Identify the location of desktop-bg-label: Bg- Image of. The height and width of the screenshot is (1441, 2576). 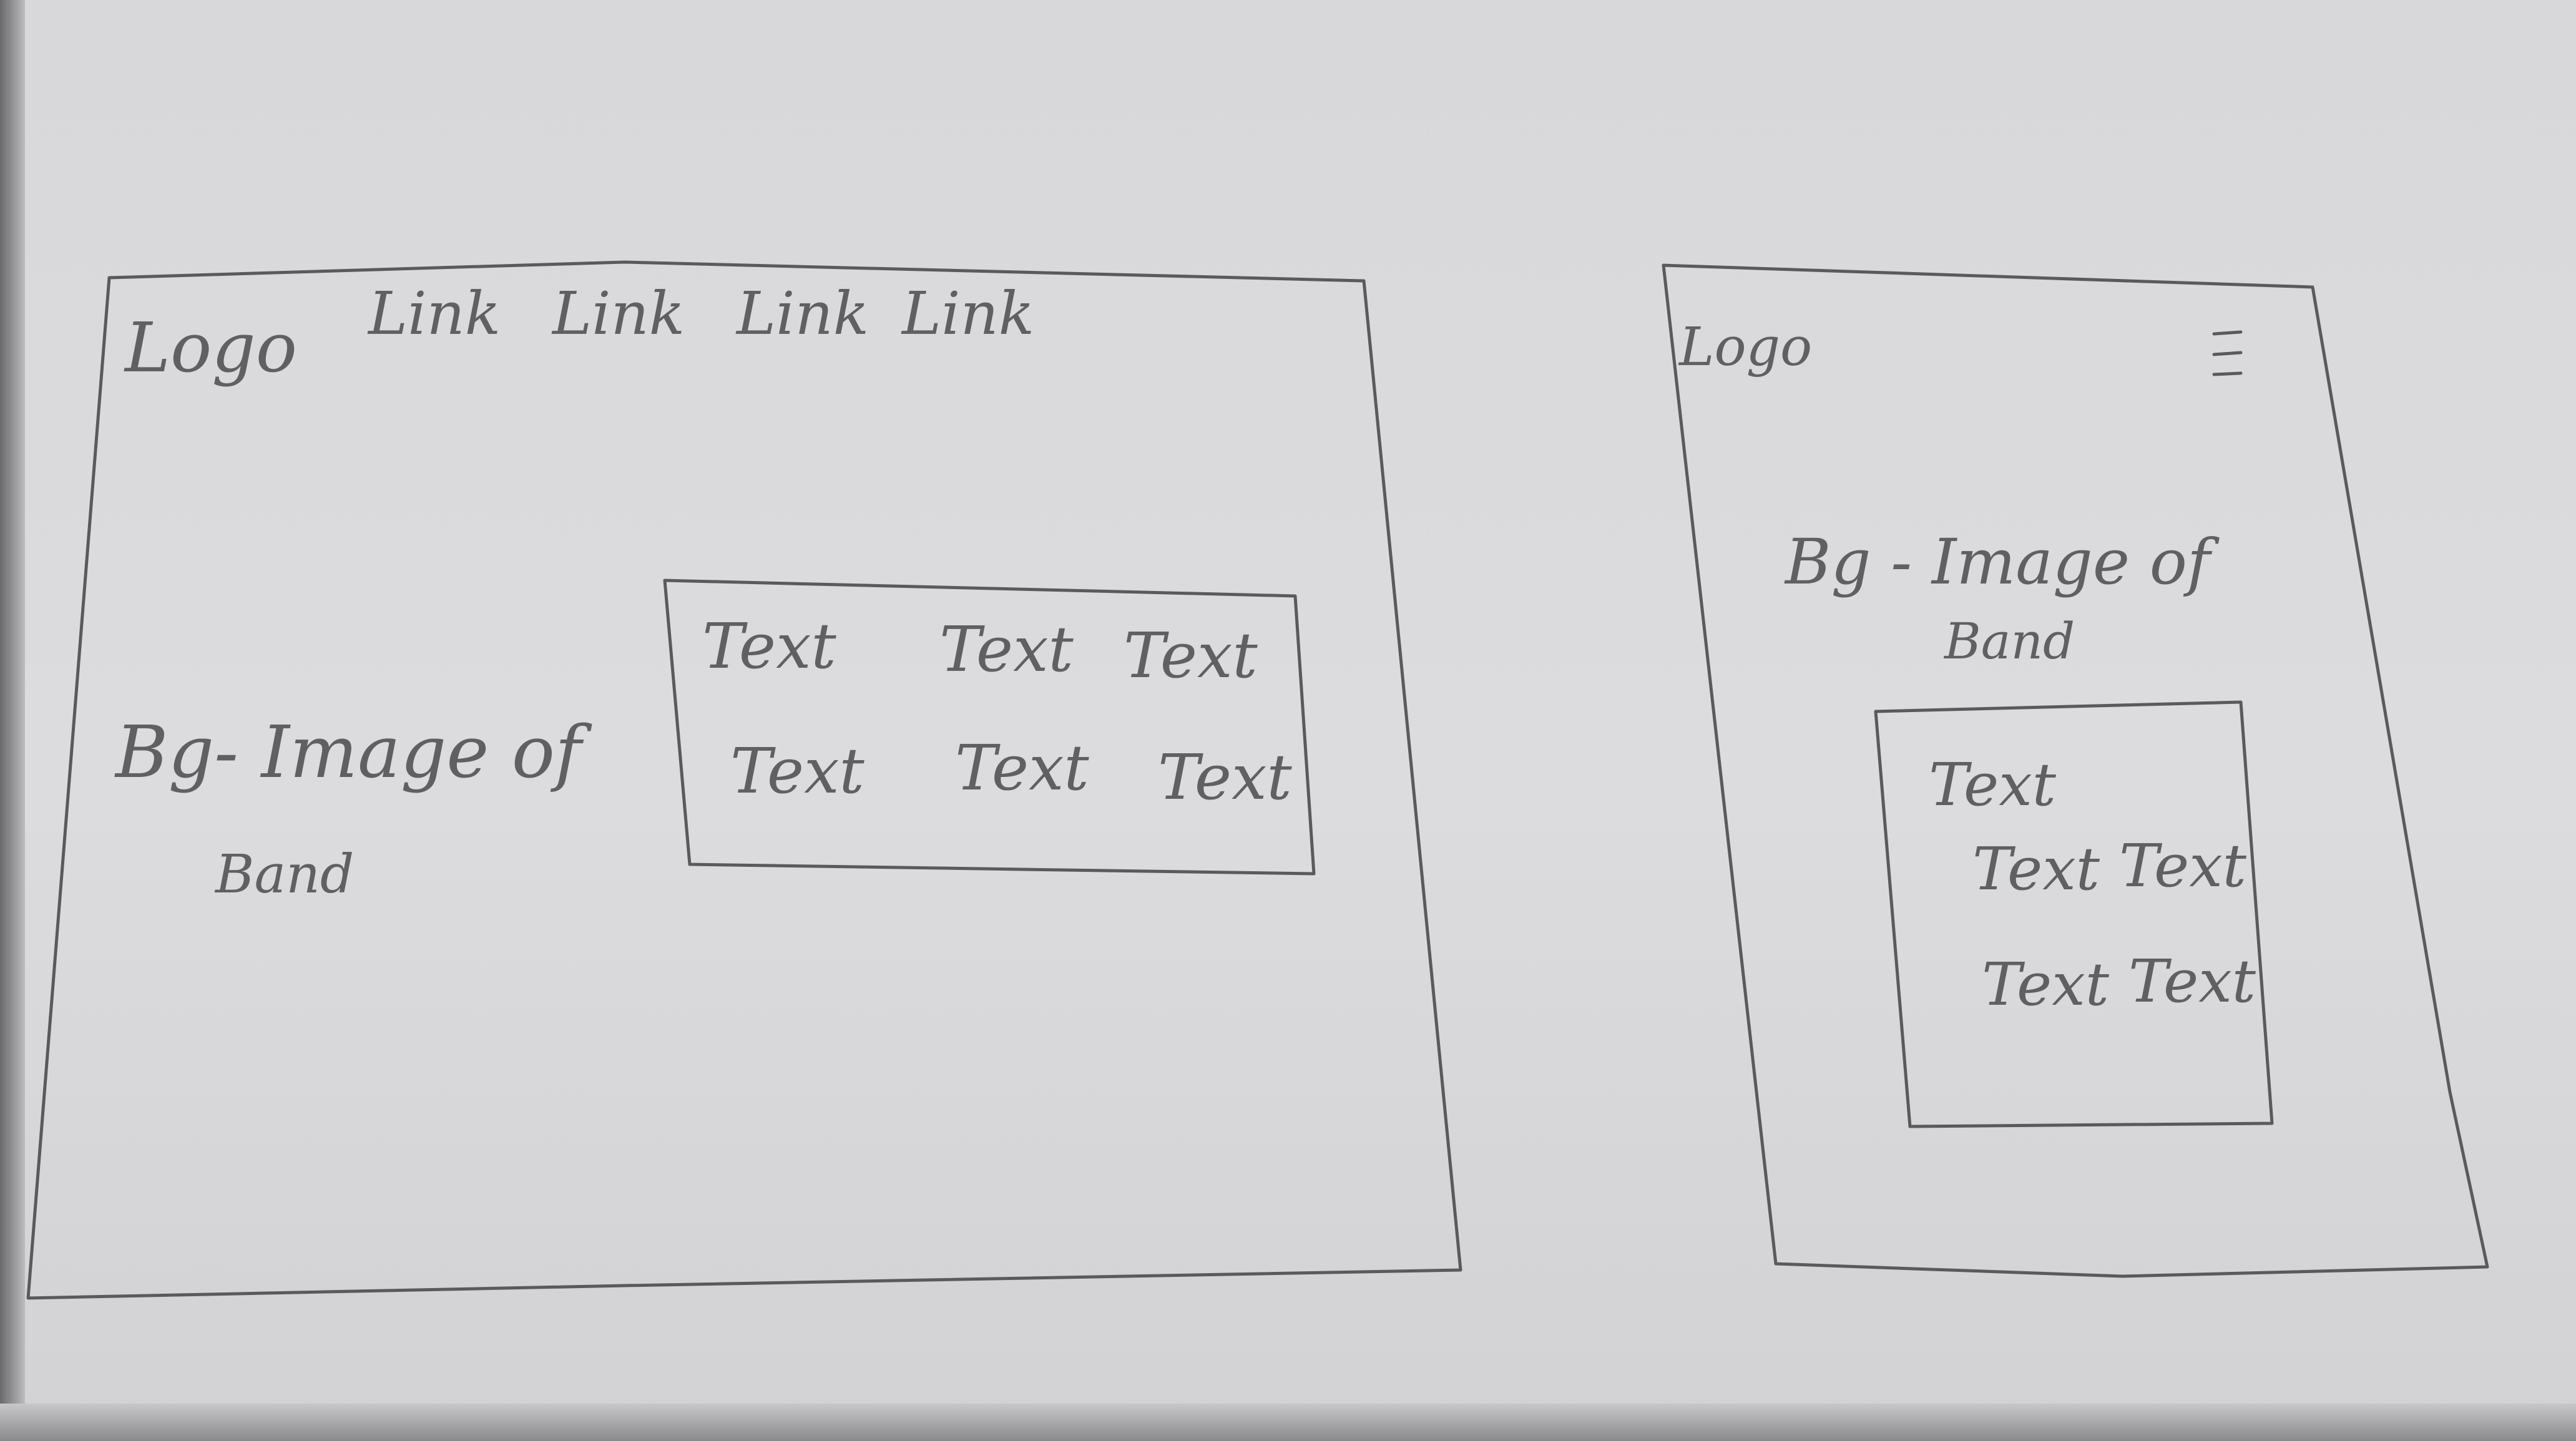
(353, 753).